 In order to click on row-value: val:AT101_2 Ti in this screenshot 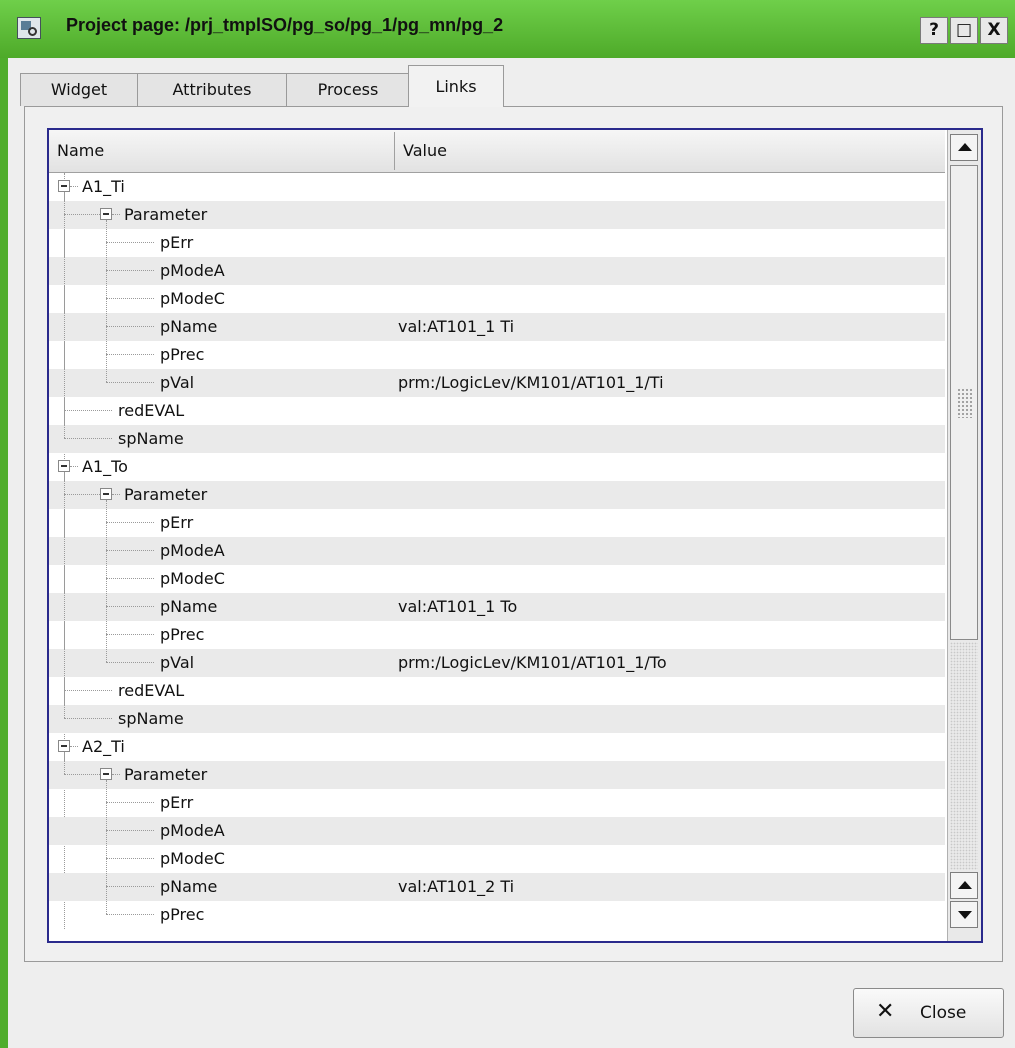, I will do `click(456, 886)`.